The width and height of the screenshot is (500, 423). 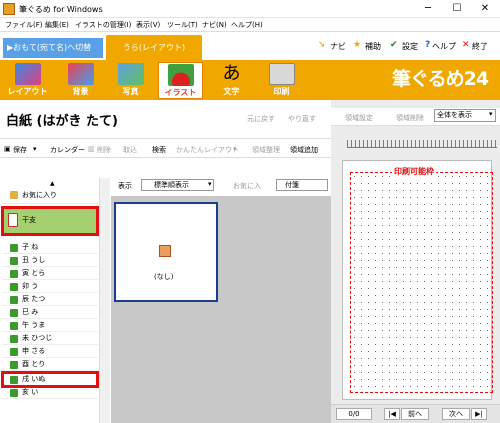 What do you see at coordinates (104, 300) in the screenshot?
I see `list-scrollbar` at bounding box center [104, 300].